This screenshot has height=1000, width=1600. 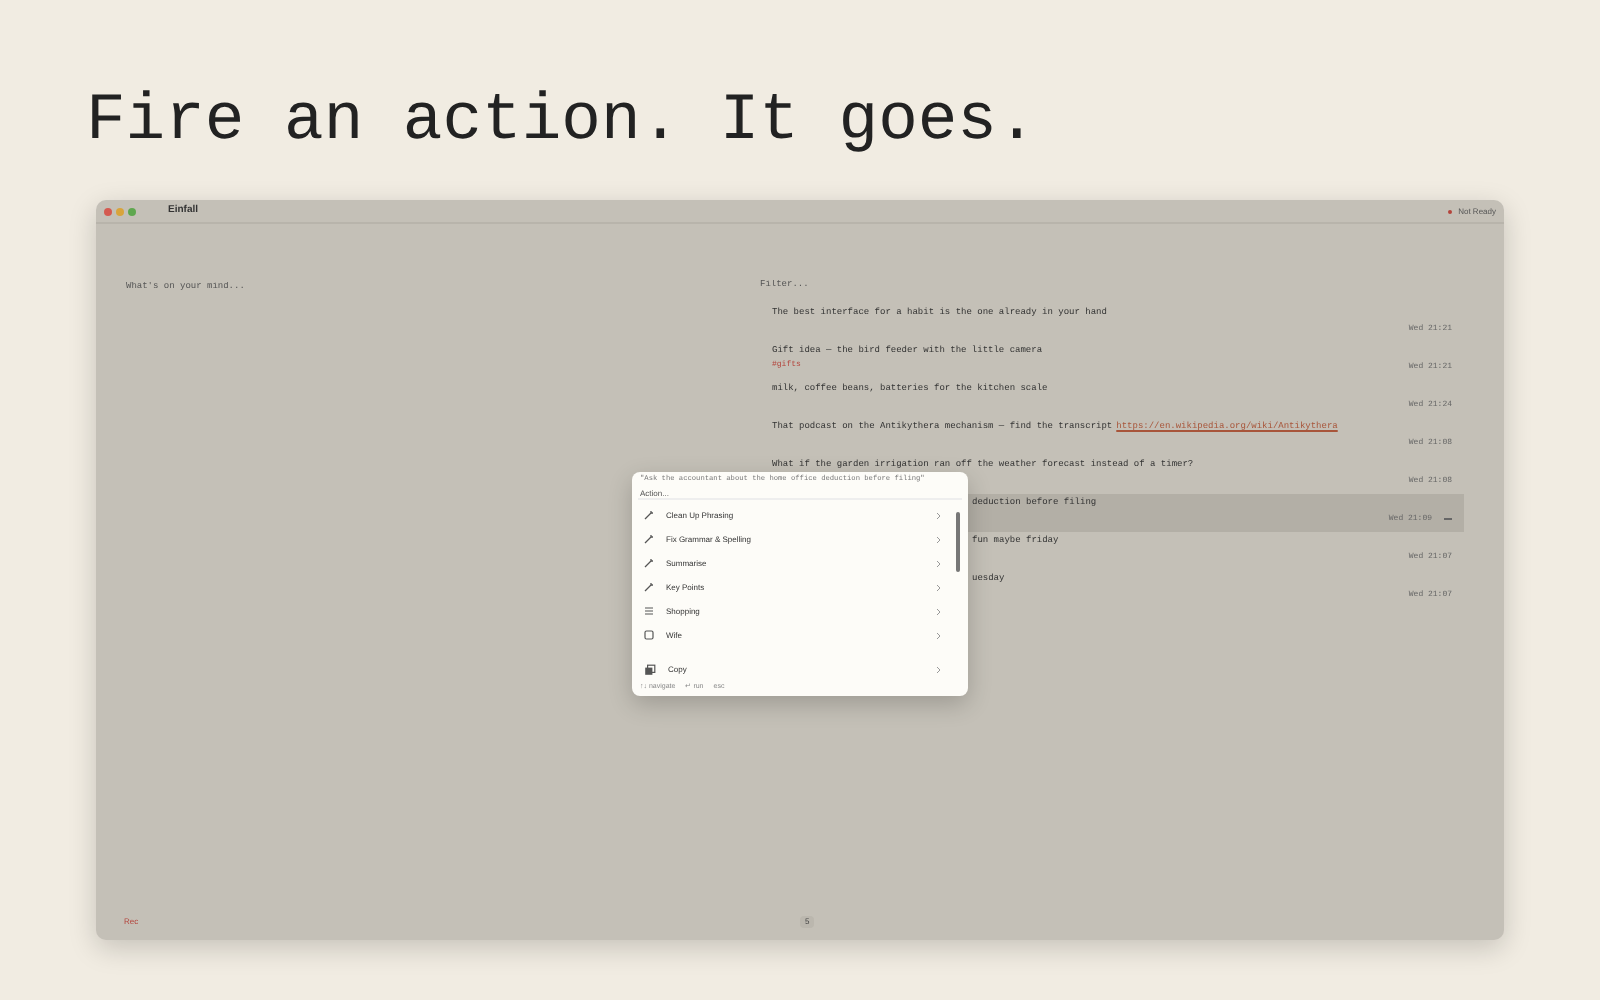 I want to click on headline: Fire an action. It goes., so click(x=561, y=122).